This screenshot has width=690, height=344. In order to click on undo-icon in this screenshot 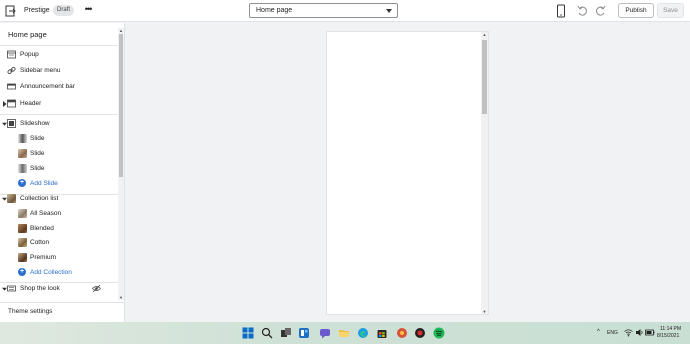, I will do `click(583, 11)`.